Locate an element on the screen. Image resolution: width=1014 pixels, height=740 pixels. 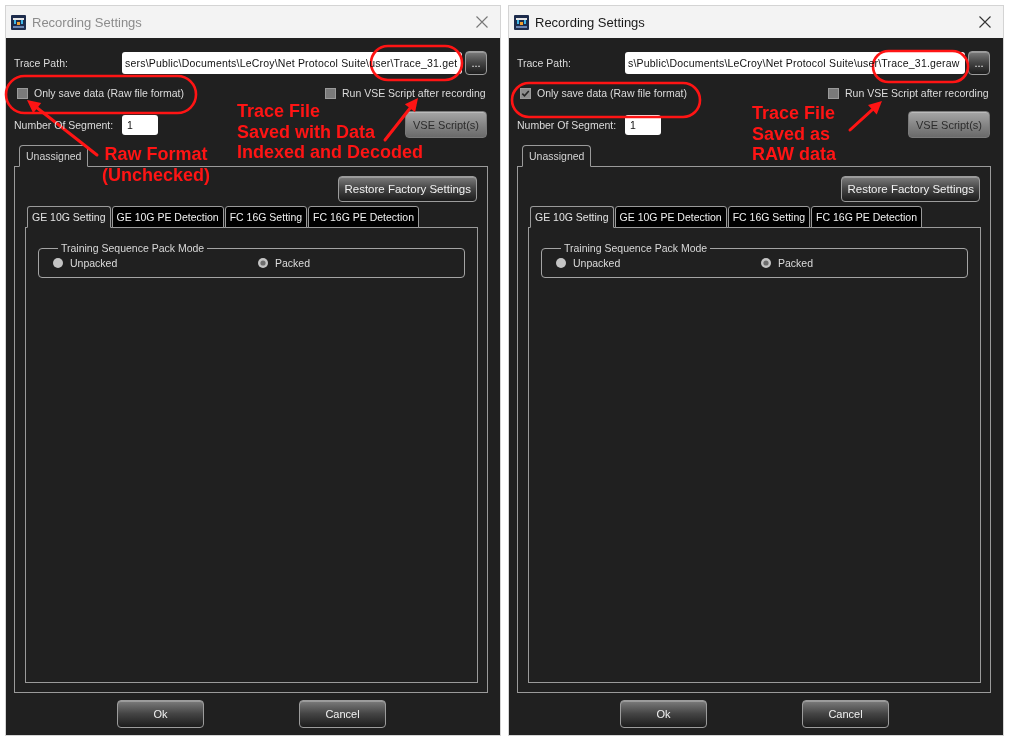
callout-text: (Unchecked) is located at coordinates (156, 174).